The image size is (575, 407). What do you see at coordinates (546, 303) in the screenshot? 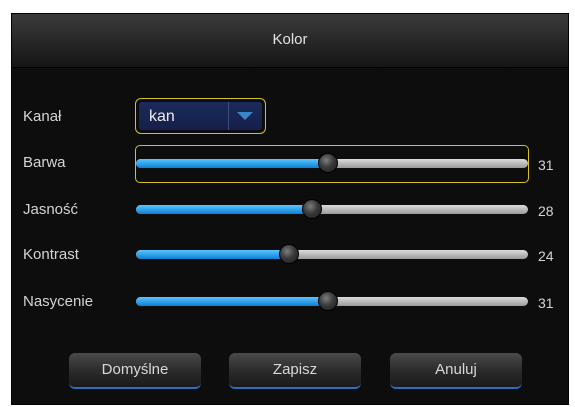
I see `saturation-value: 31` at bounding box center [546, 303].